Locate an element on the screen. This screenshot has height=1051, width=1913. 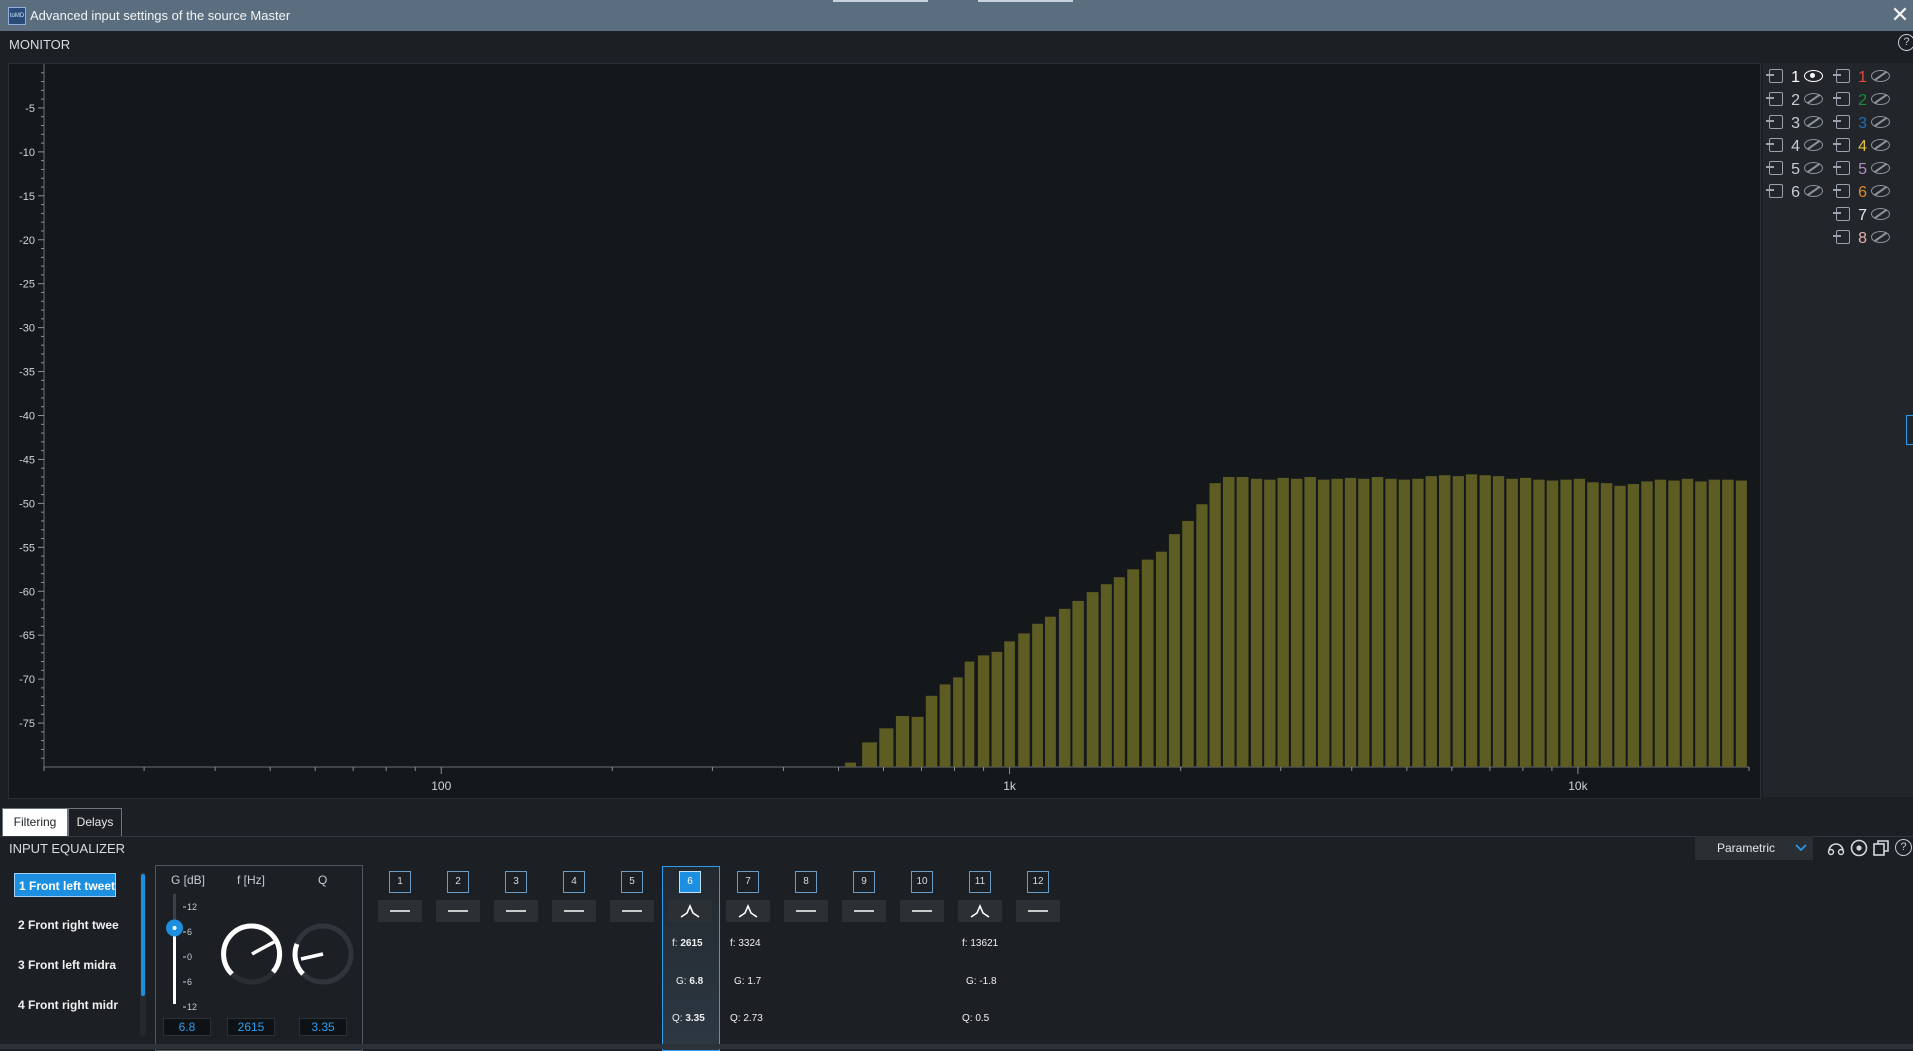
band-button-11: 11 is located at coordinates (980, 882).